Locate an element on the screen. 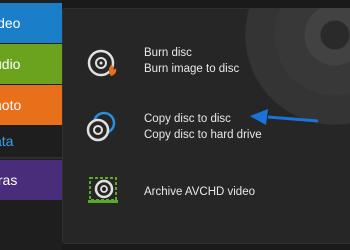  pointer-arrow-icon is located at coordinates (284, 117).